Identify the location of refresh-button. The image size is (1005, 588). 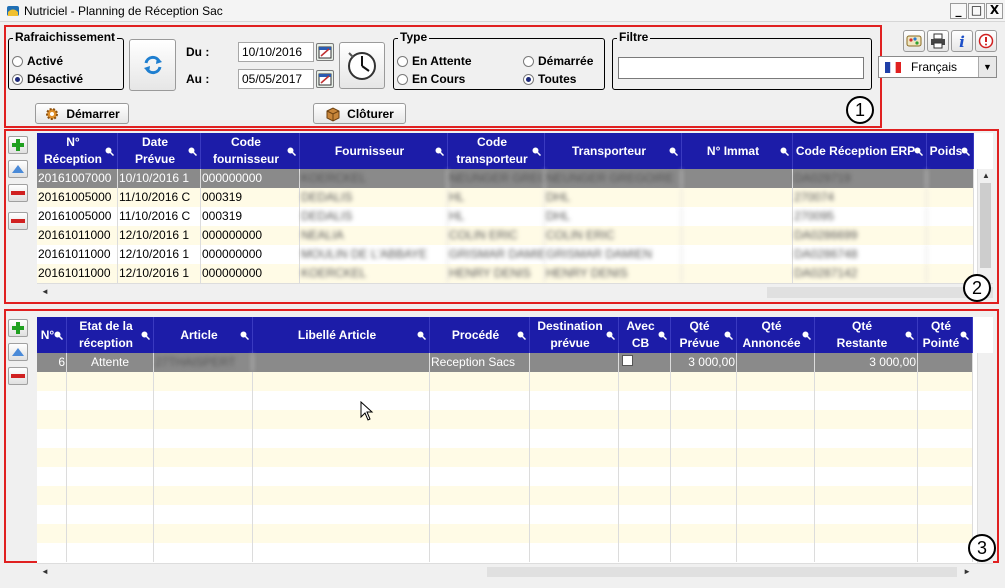
(152, 65).